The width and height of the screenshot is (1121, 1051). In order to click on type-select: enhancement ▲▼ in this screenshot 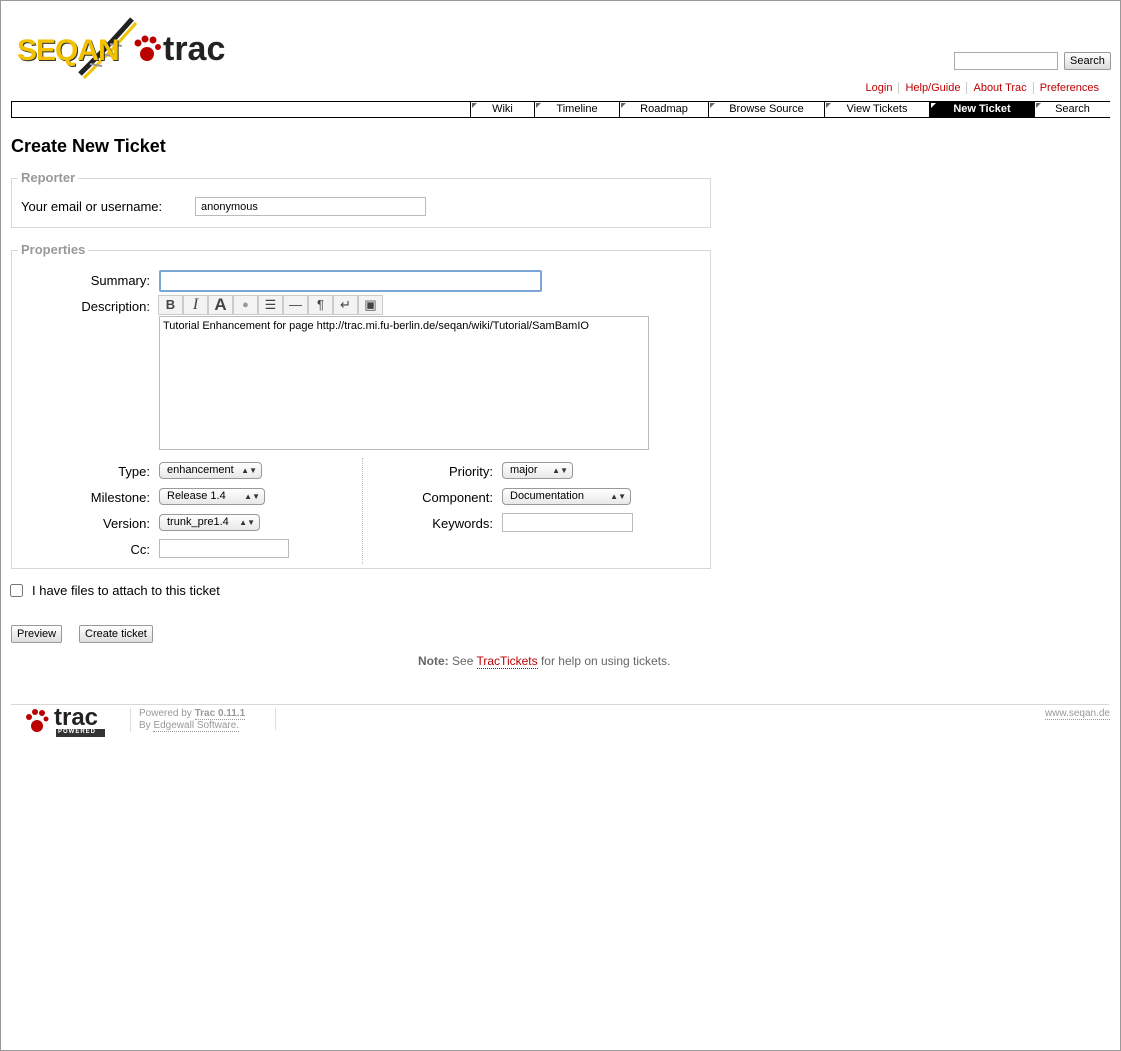, I will do `click(210, 470)`.